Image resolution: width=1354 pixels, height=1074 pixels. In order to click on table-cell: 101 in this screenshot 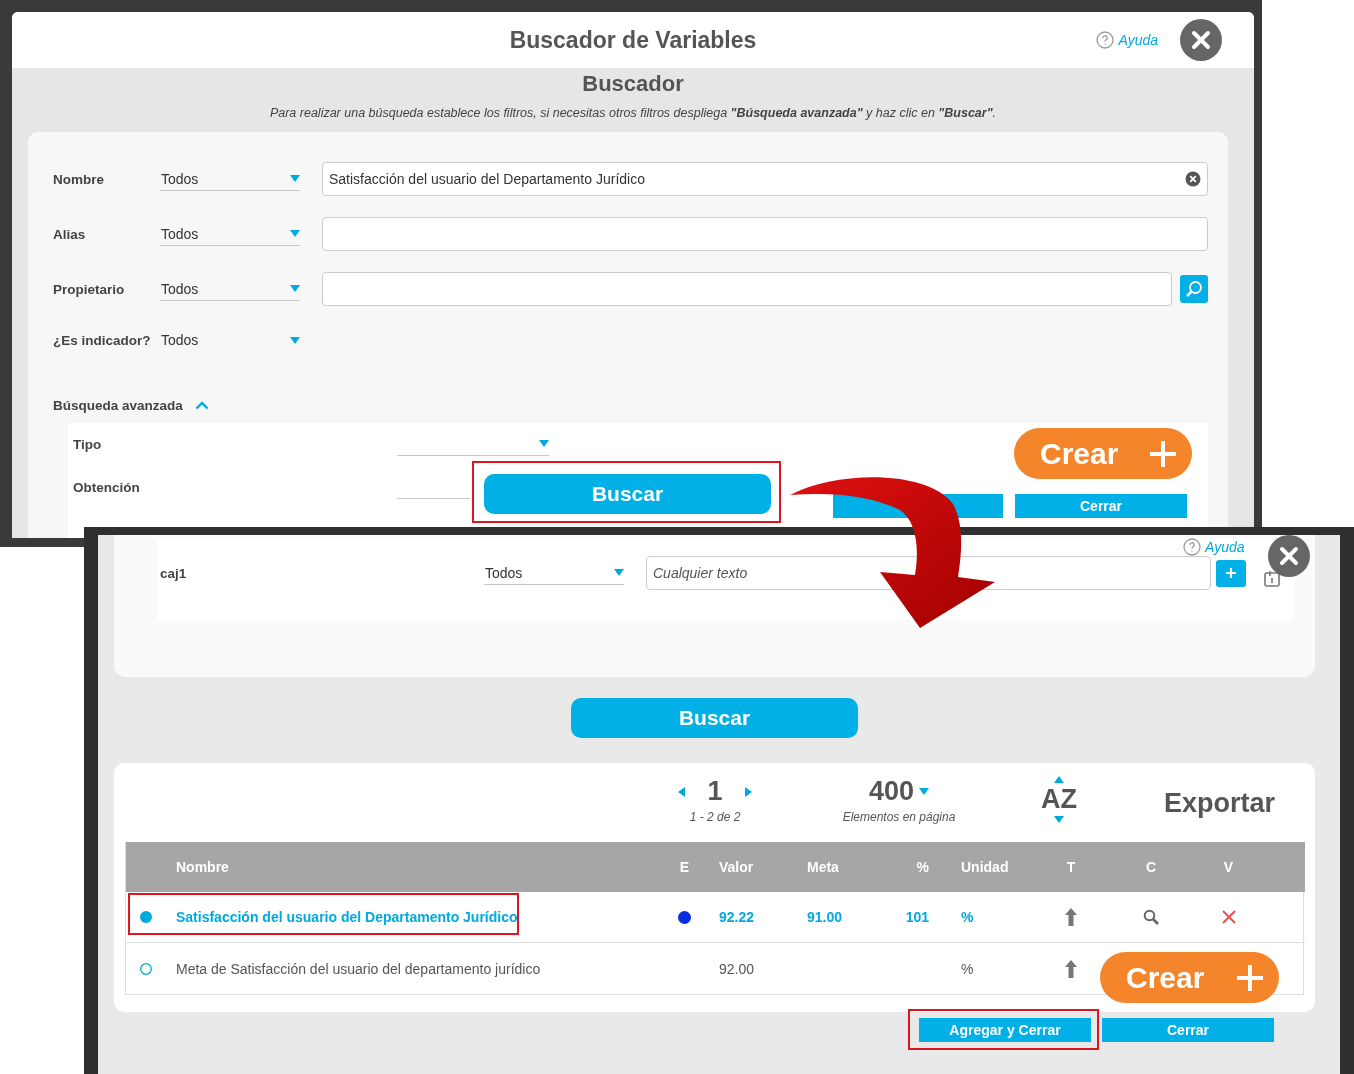, I will do `click(908, 917)`.